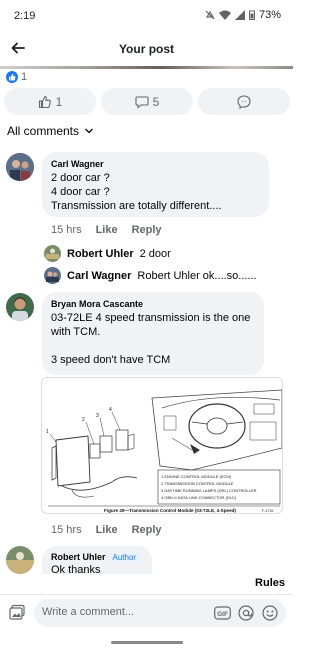  I want to click on legend-item: 2 TRANSMISSION CONTROL MODULE, so click(197, 483).